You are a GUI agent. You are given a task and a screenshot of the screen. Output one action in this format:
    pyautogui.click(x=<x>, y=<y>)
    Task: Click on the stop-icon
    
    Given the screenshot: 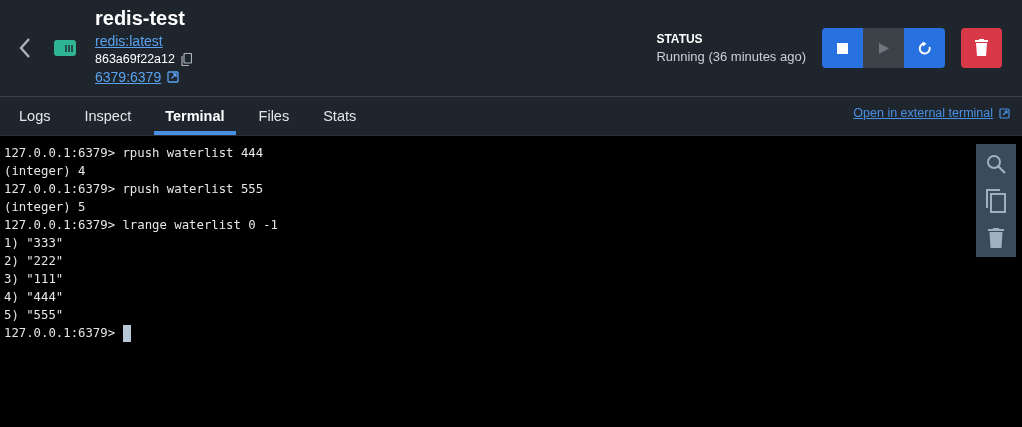 What is the action you would take?
    pyautogui.click(x=842, y=48)
    